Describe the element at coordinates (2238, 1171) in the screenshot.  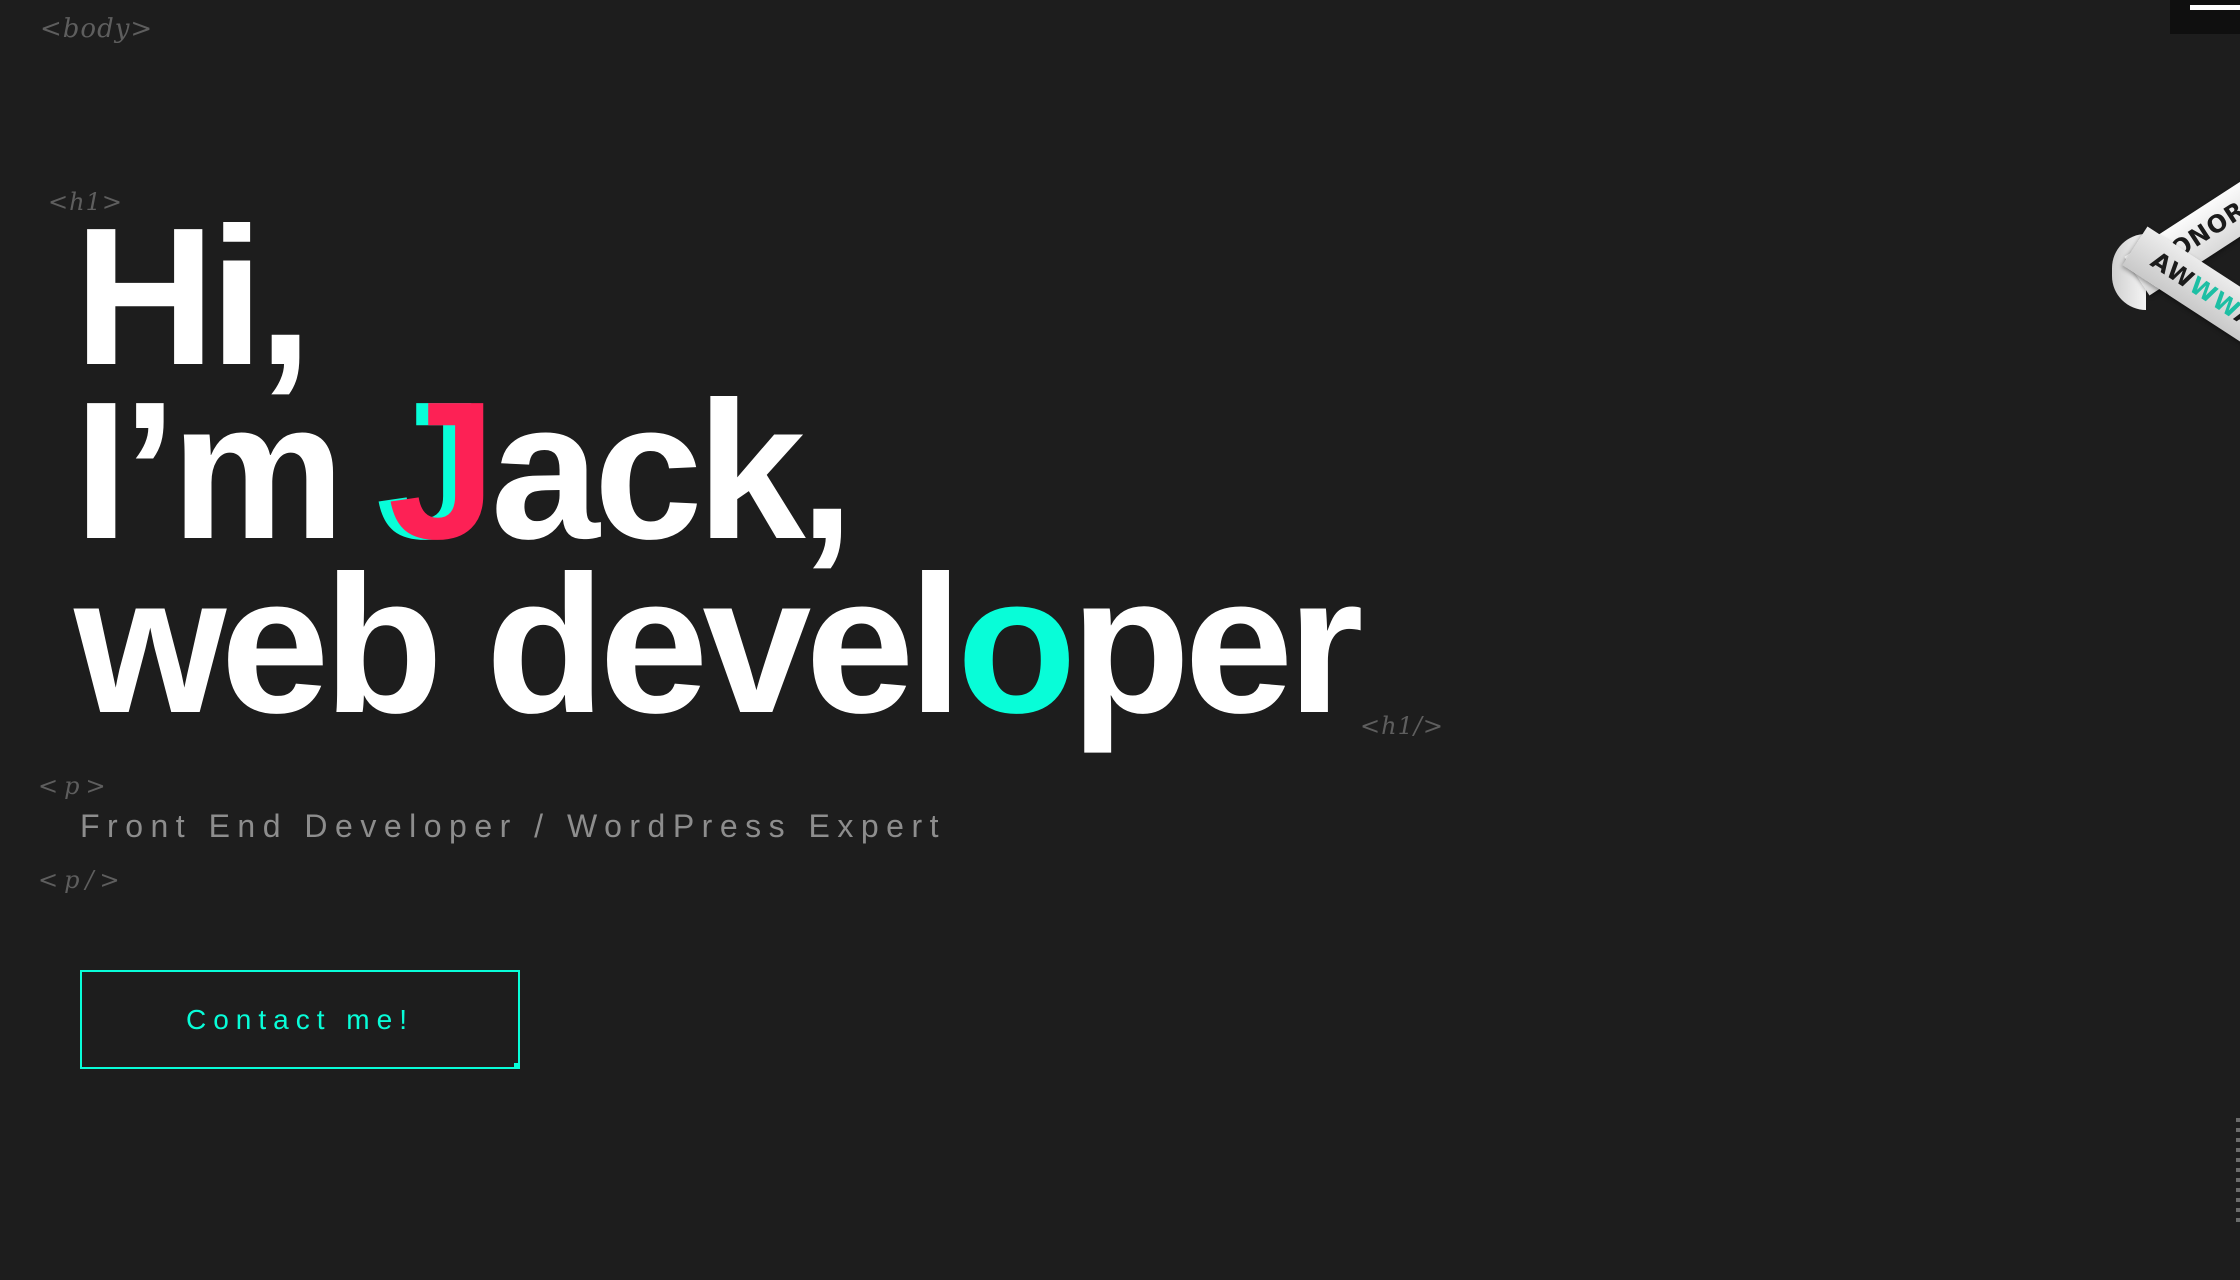
I see `scroll-indicator` at that location.